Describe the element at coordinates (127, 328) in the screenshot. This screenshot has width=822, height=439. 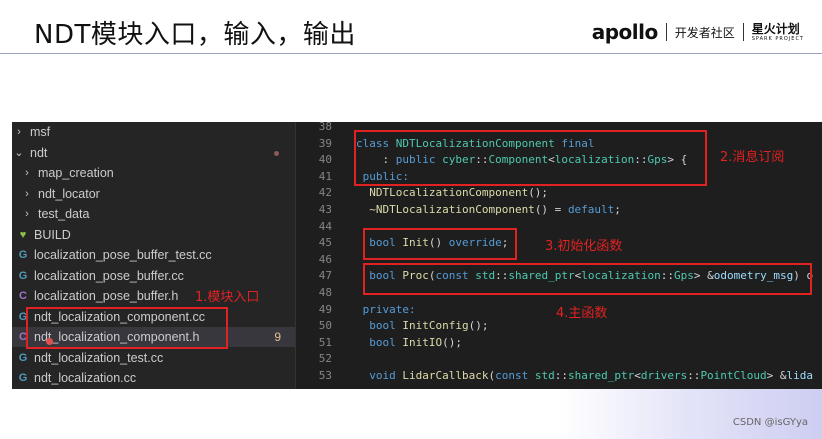
I see `entry-highlight-box` at that location.